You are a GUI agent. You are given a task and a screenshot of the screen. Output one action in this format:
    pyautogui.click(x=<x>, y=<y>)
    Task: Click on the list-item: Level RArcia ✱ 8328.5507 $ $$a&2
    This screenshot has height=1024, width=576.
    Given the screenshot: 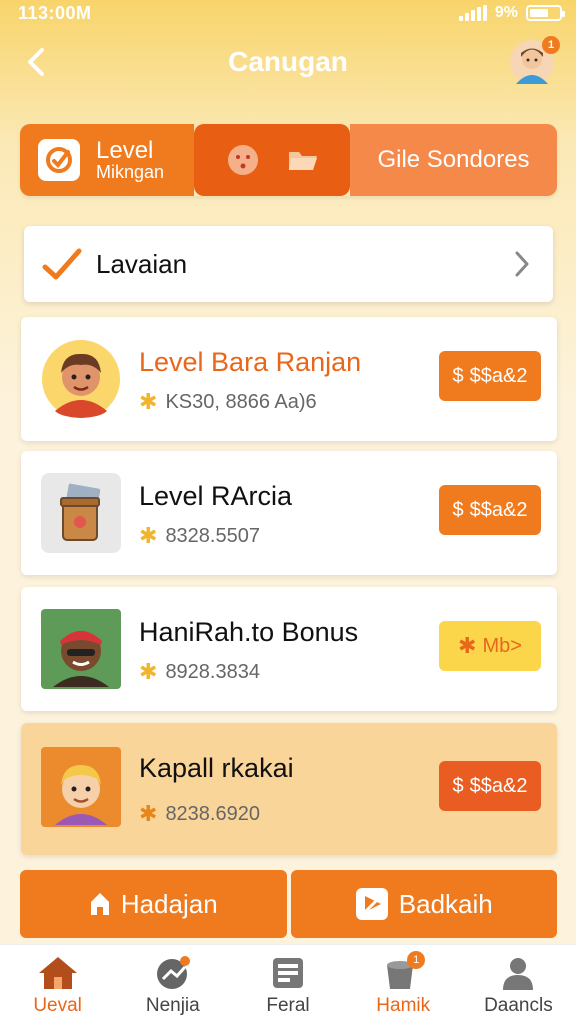 What is the action you would take?
    pyautogui.click(x=289, y=513)
    